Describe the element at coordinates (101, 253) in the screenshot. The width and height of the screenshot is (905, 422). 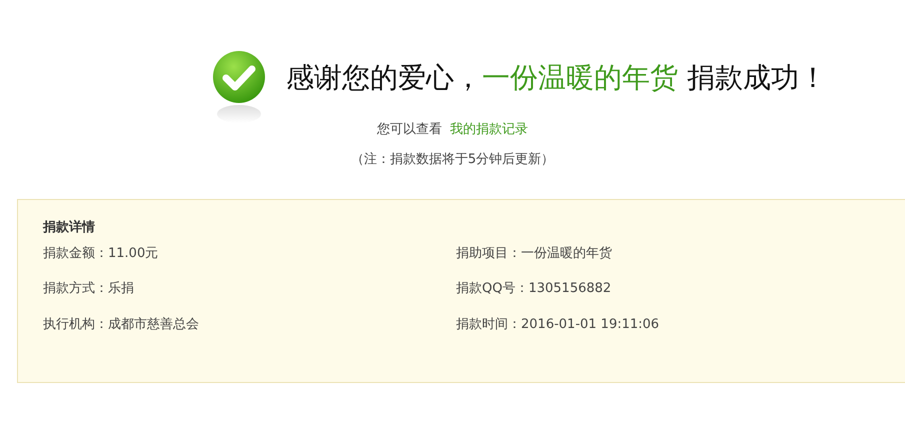
I see `detail-item: 捐款金额：11.00元` at that location.